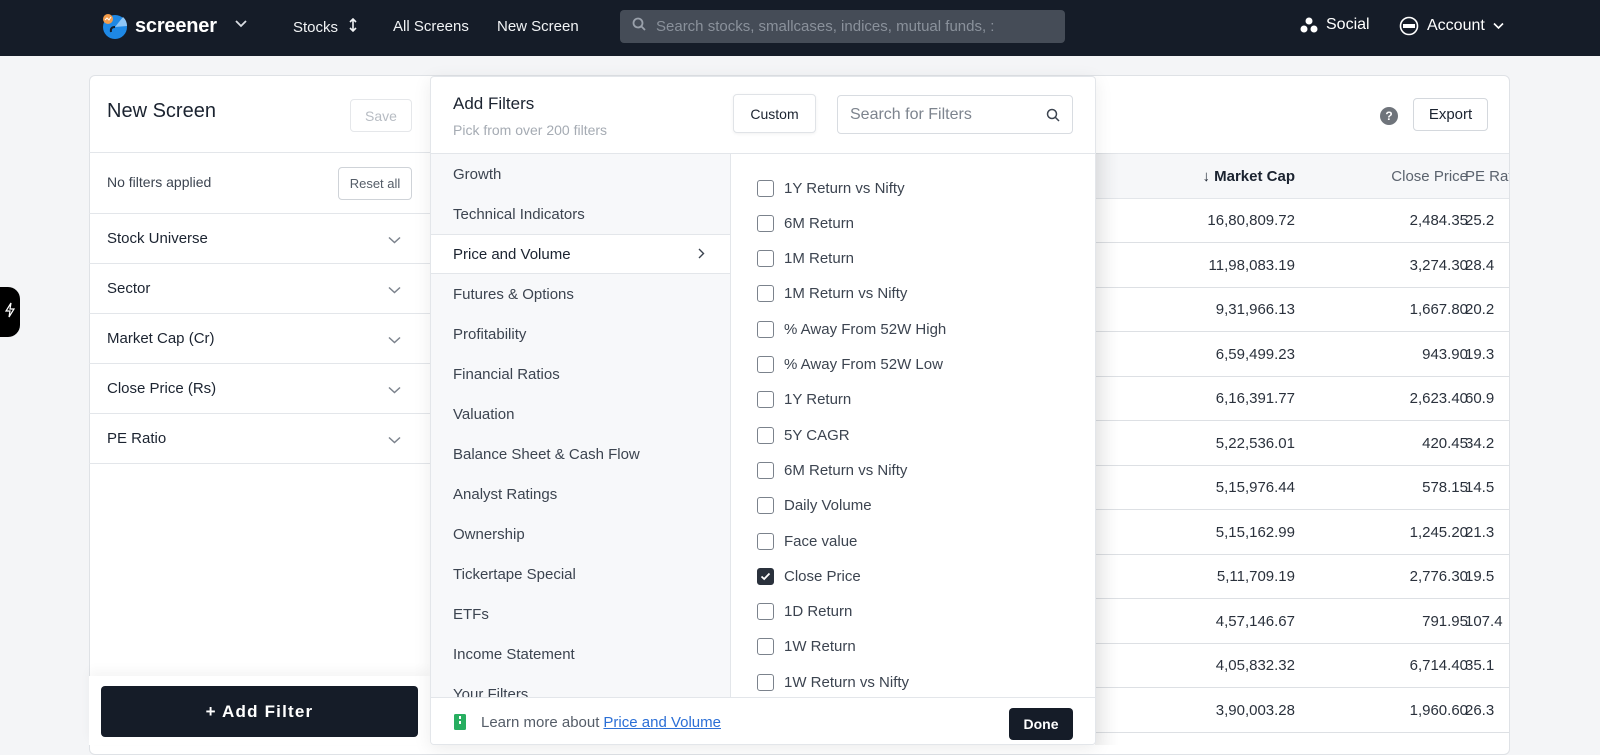 This screenshot has width=1600, height=755. I want to click on cell-close-price: 2,484.35, so click(1438, 220).